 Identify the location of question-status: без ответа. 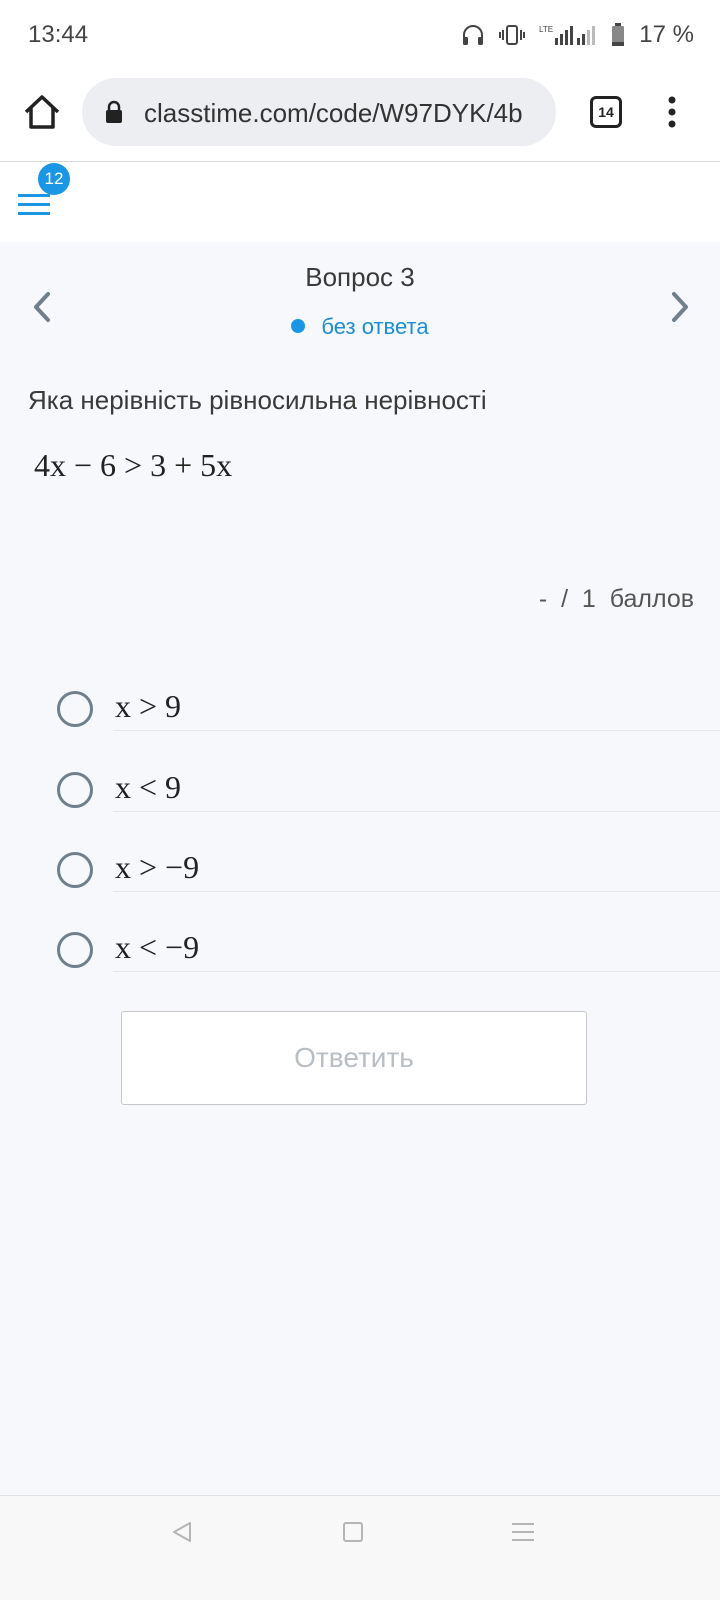
(360, 327).